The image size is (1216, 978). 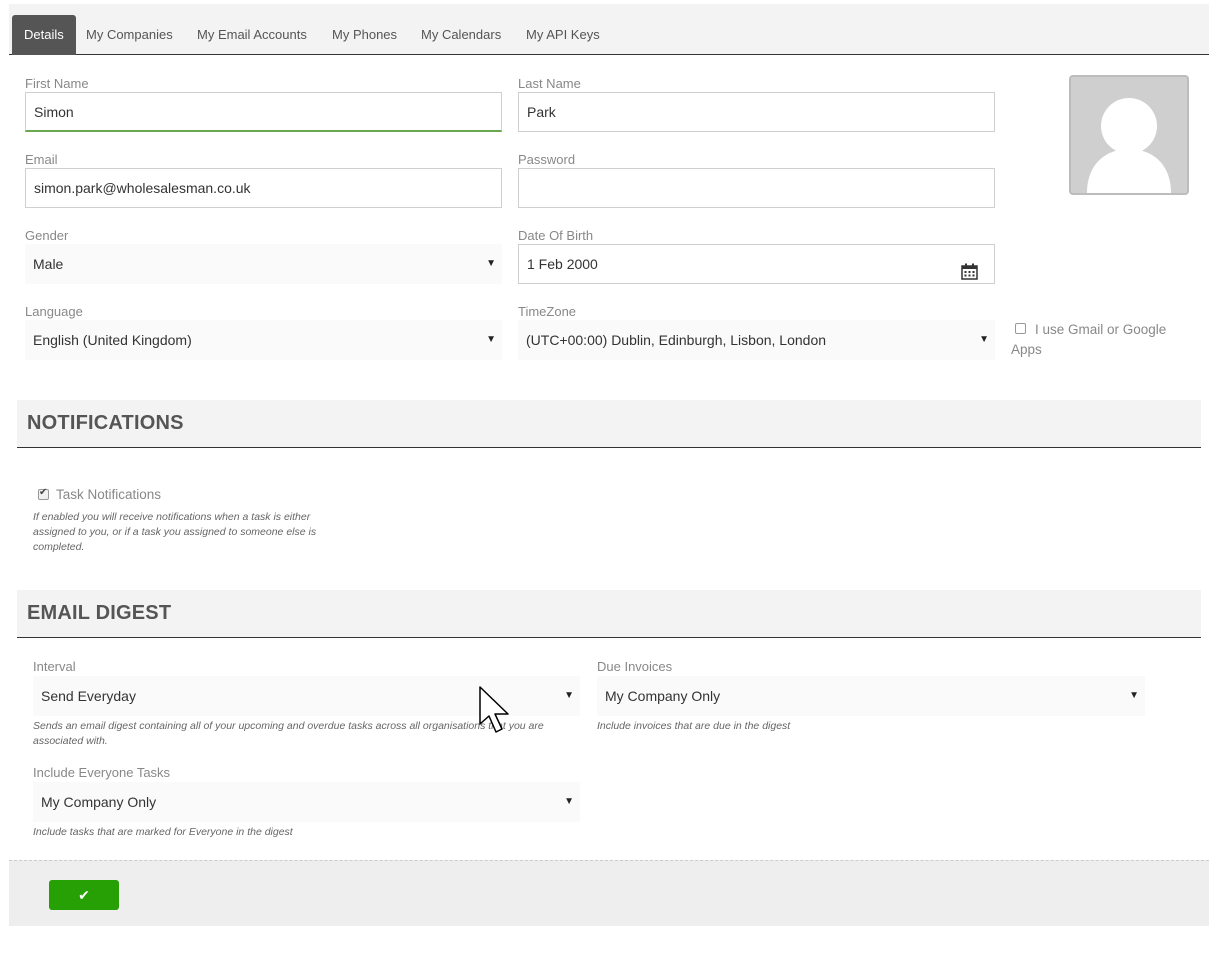 I want to click on check-icon: ✔, so click(x=84, y=895).